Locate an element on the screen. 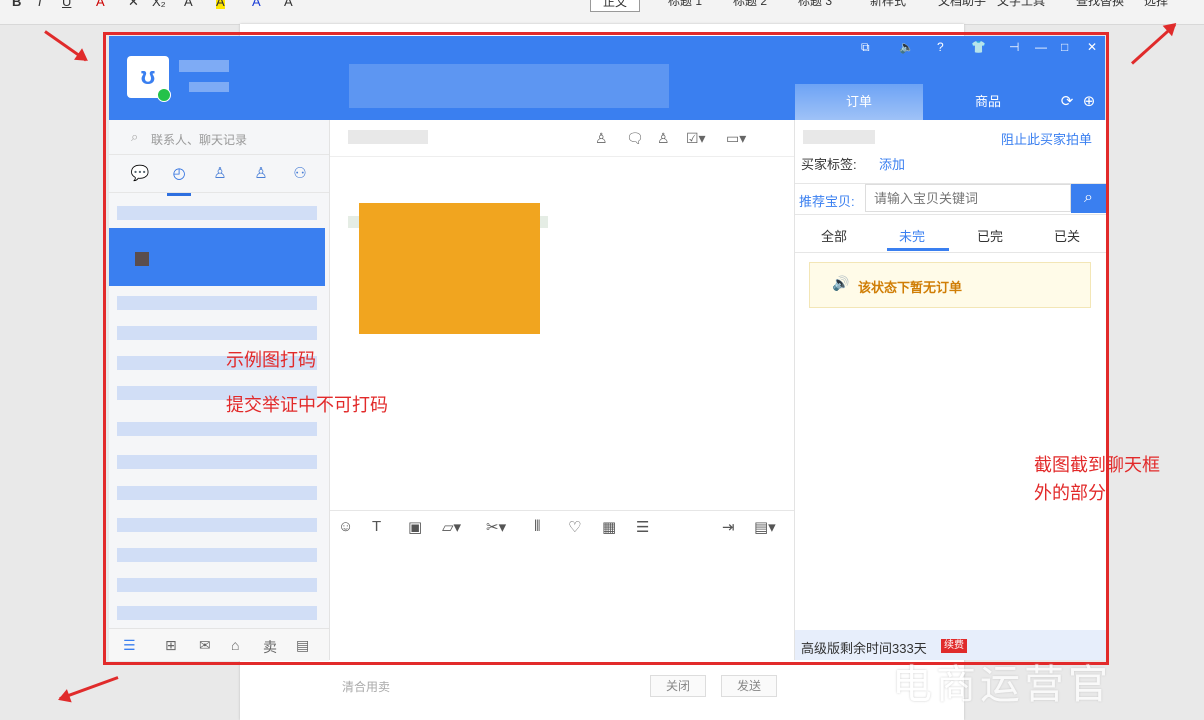 This screenshot has height=720, width=1204. clear-format-button: A is located at coordinates (288, 4).